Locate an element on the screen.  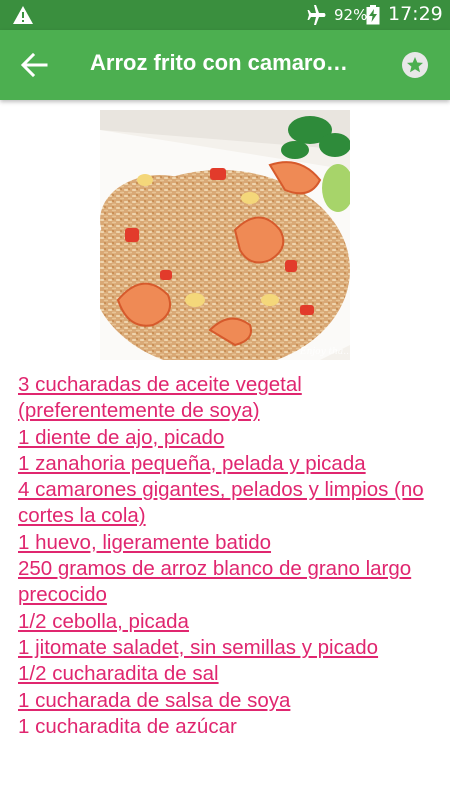
airplane-mode-icon is located at coordinates (316, 15).